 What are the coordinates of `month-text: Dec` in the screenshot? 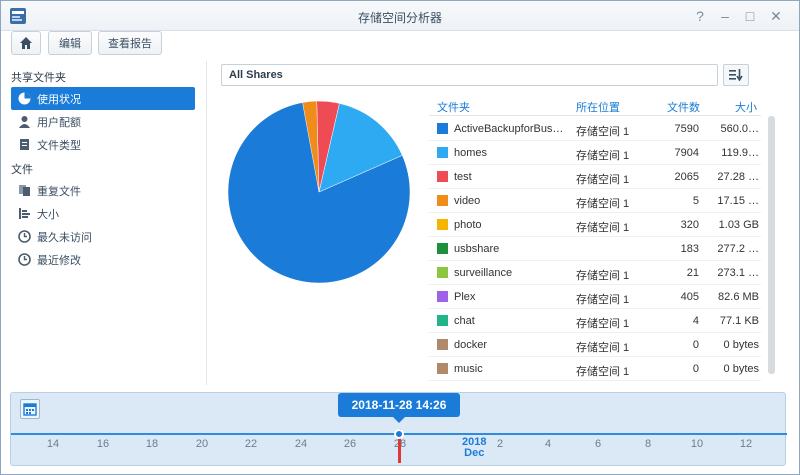 It's located at (474, 453).